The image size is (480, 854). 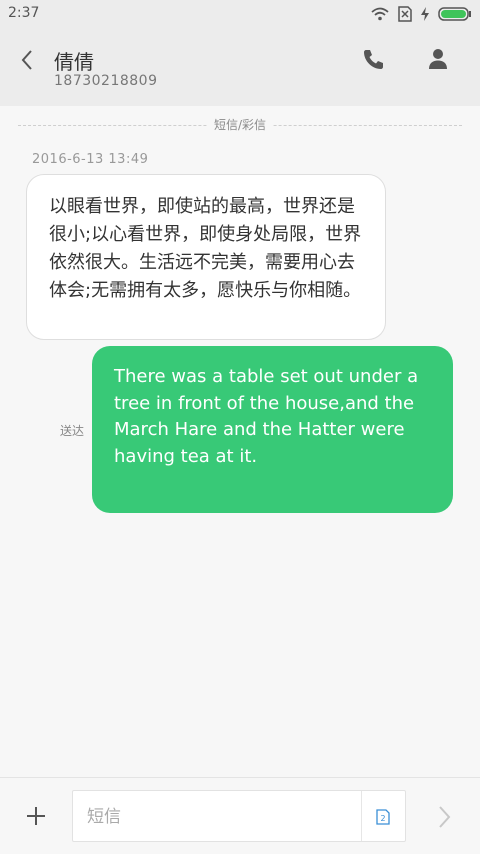 I want to click on add-attachment-button, so click(x=36, y=816).